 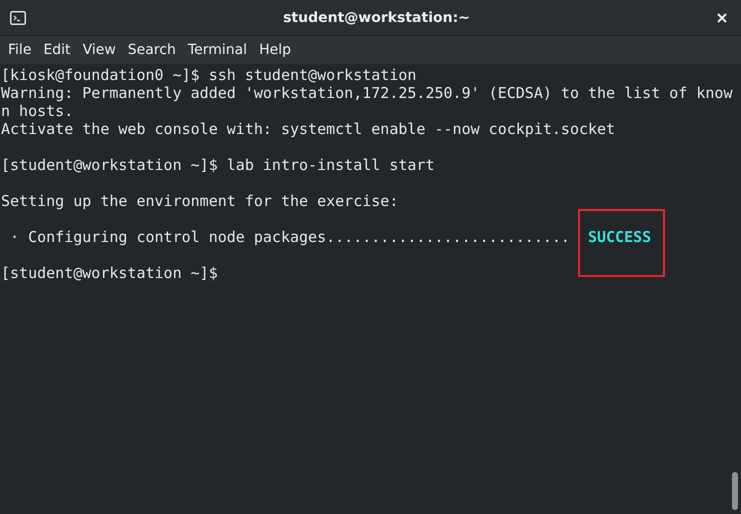 I want to click on close-icon, so click(x=722, y=17).